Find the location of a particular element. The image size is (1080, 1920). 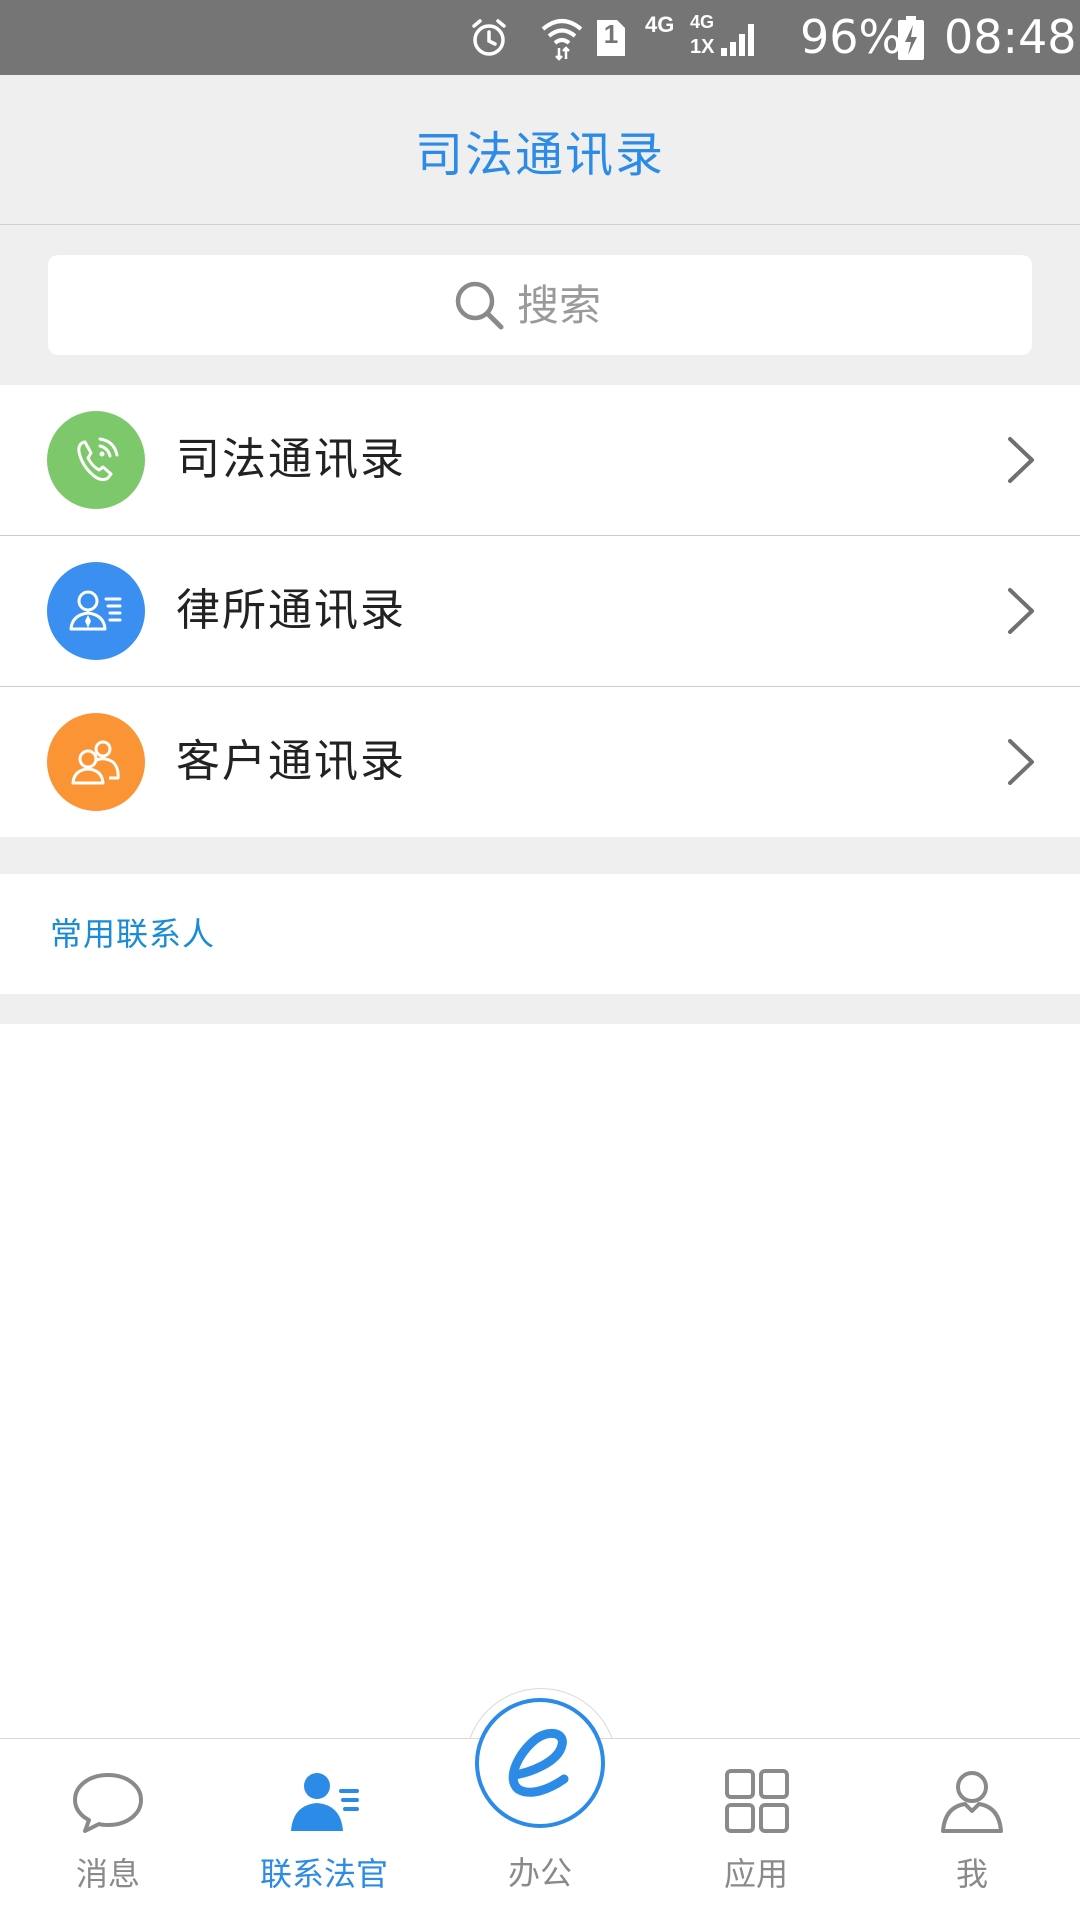

apps-grid-icon is located at coordinates (757, 1801).